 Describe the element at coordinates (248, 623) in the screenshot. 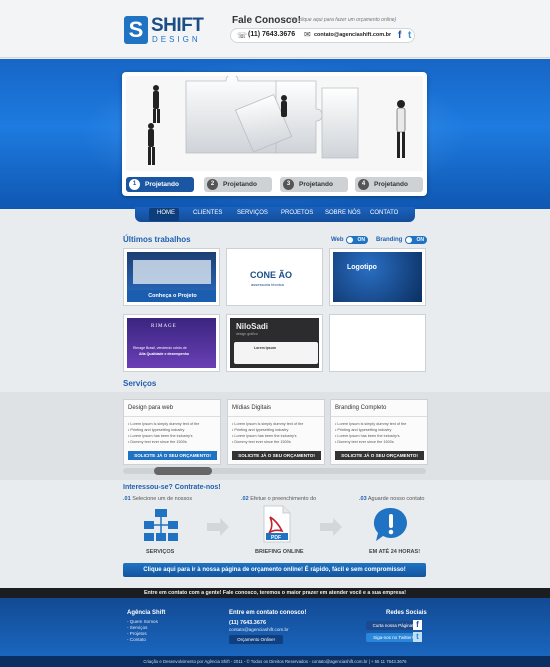

I see `footer-phone: (11) 7643.3676` at that location.